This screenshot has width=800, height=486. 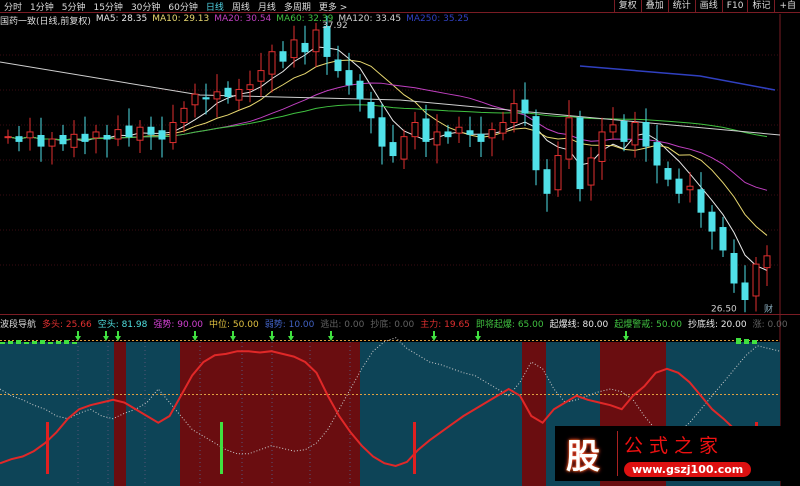 I want to click on indicator-legend: 抄底: 0.00, so click(x=392, y=325).